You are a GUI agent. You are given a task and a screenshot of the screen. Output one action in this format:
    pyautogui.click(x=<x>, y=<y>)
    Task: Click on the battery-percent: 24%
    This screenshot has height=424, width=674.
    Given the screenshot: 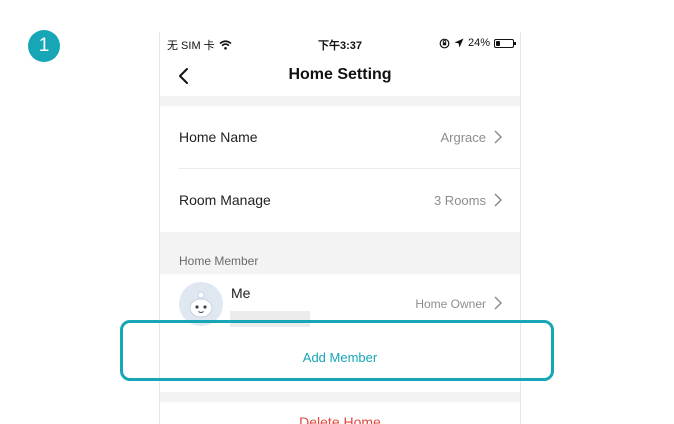 What is the action you would take?
    pyautogui.click(x=478, y=43)
    